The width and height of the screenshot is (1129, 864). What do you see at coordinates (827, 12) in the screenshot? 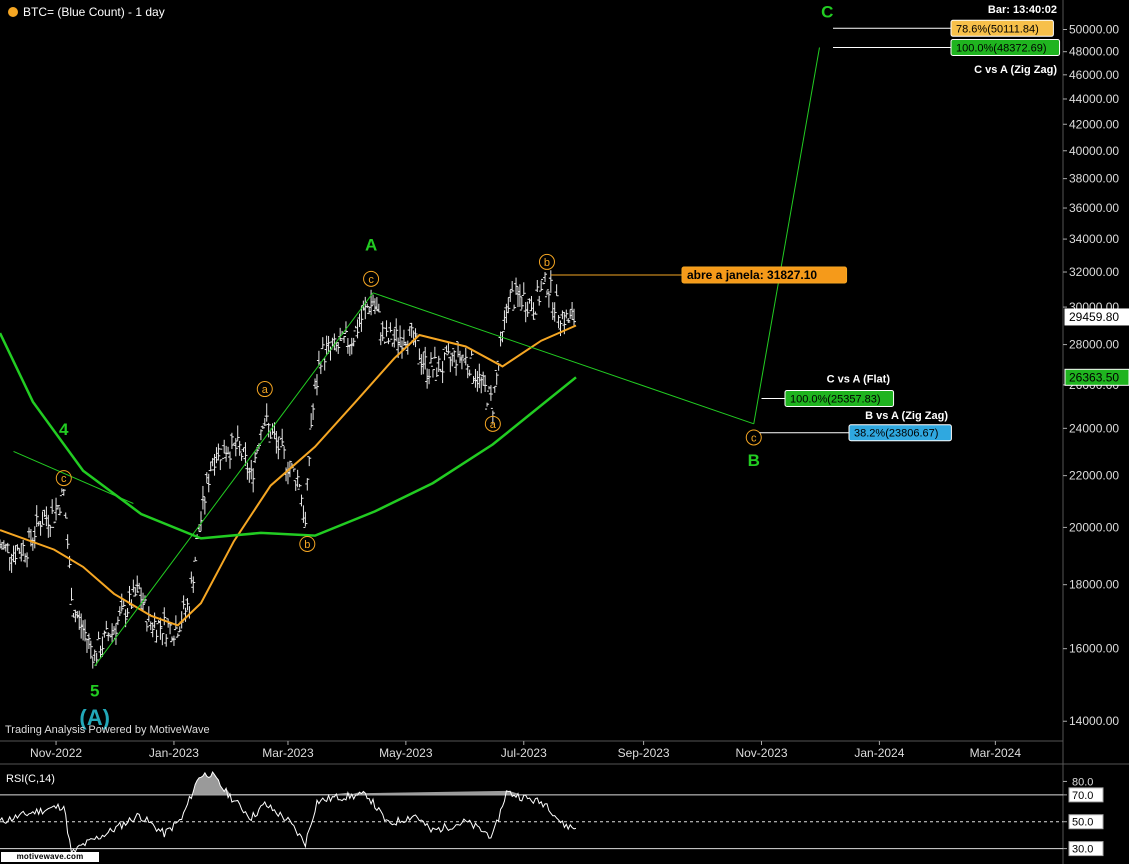
I see `wave-label: C` at bounding box center [827, 12].